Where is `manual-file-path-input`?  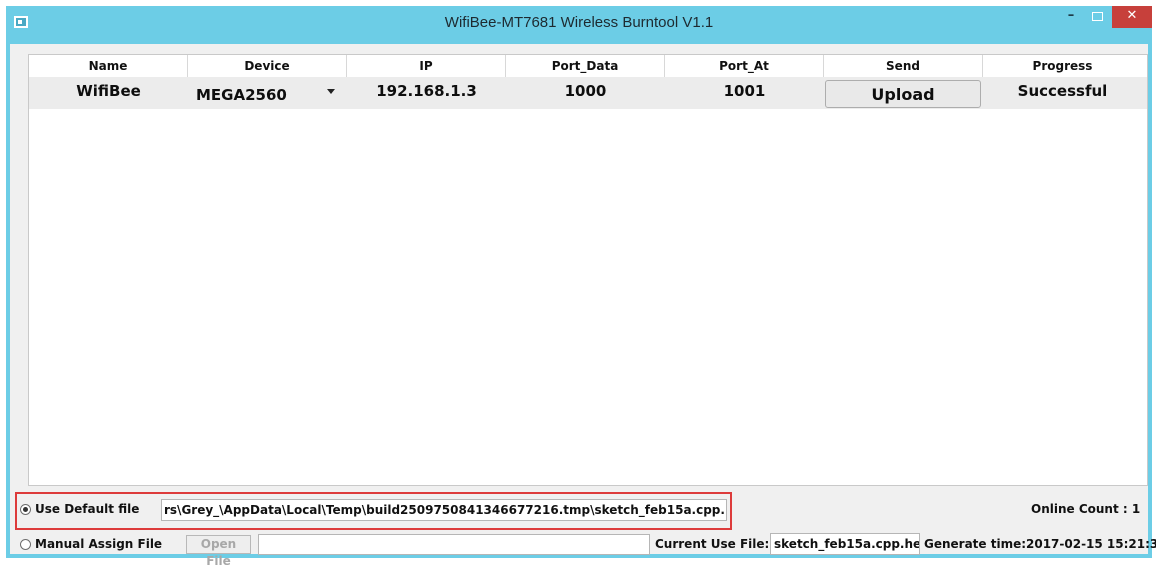
manual-file-path-input is located at coordinates (454, 544).